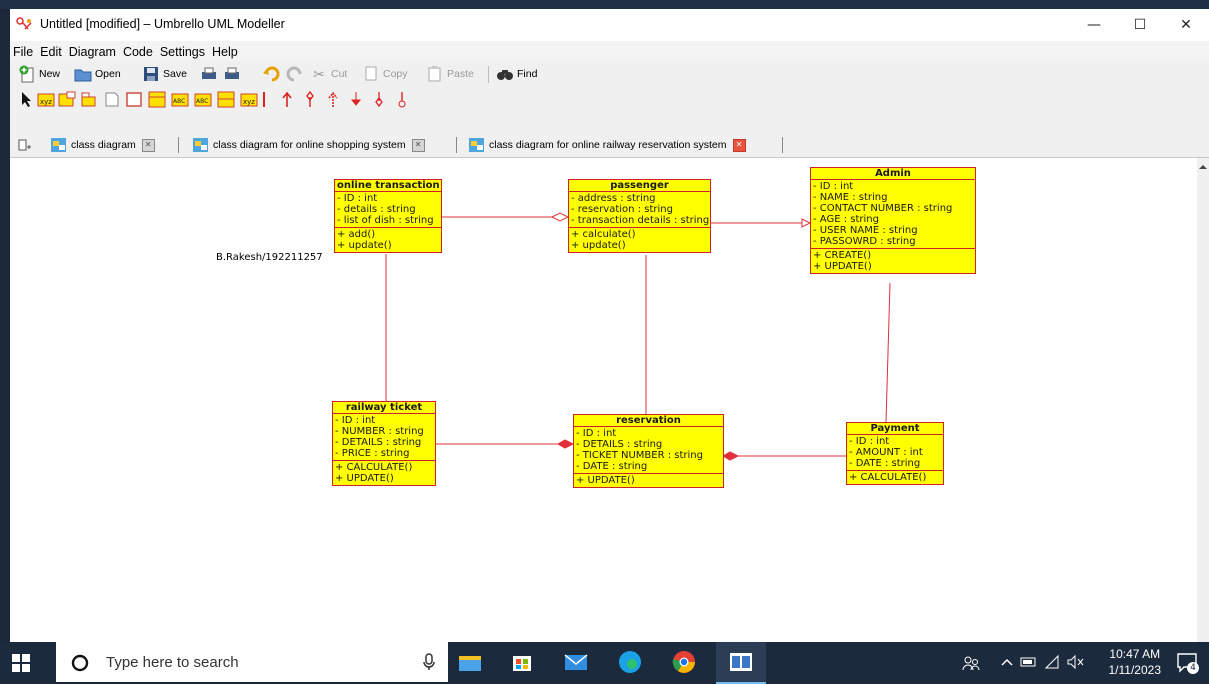 Image resolution: width=1209 pixels, height=684 pixels. Describe the element at coordinates (1135, 662) in the screenshot. I see `system-clock: 10:47 AM 1/11/2023` at that location.